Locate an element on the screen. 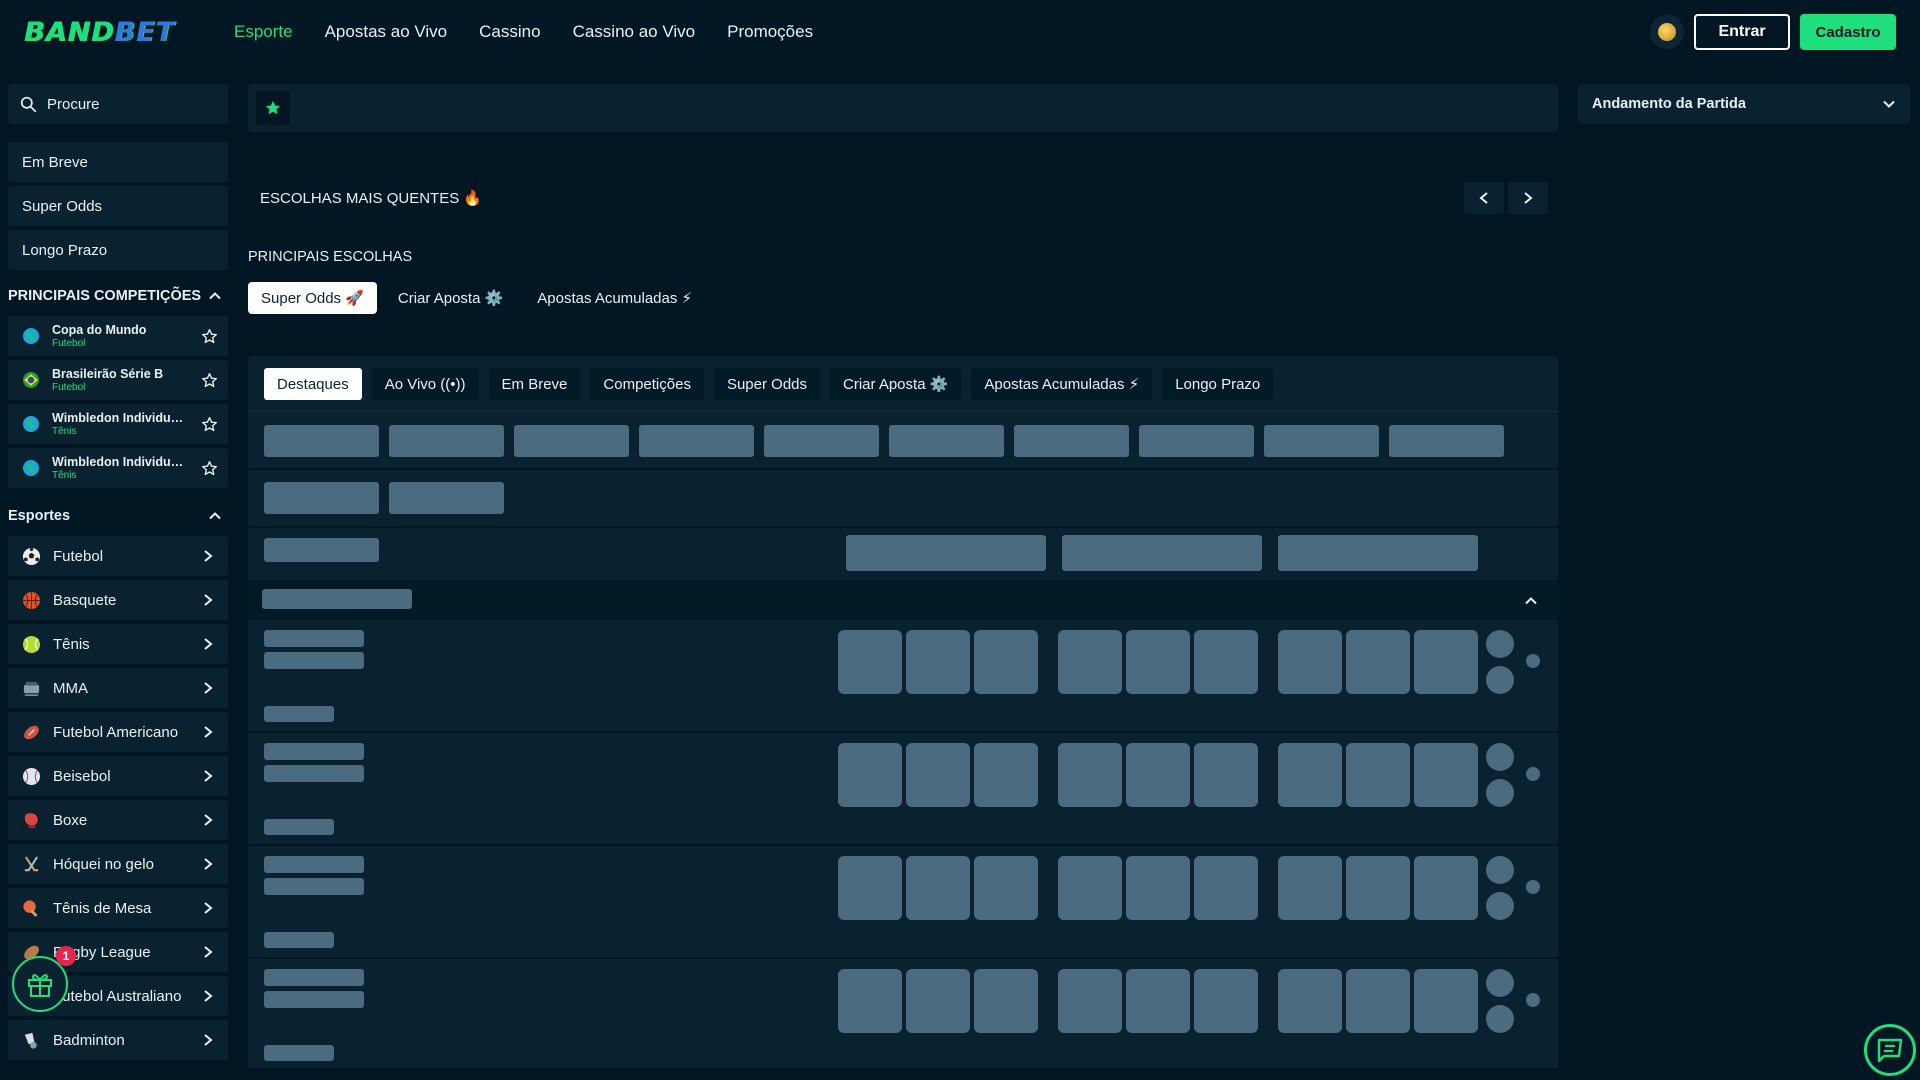 The width and height of the screenshot is (1920, 1080). prev-button is located at coordinates (1484, 198).